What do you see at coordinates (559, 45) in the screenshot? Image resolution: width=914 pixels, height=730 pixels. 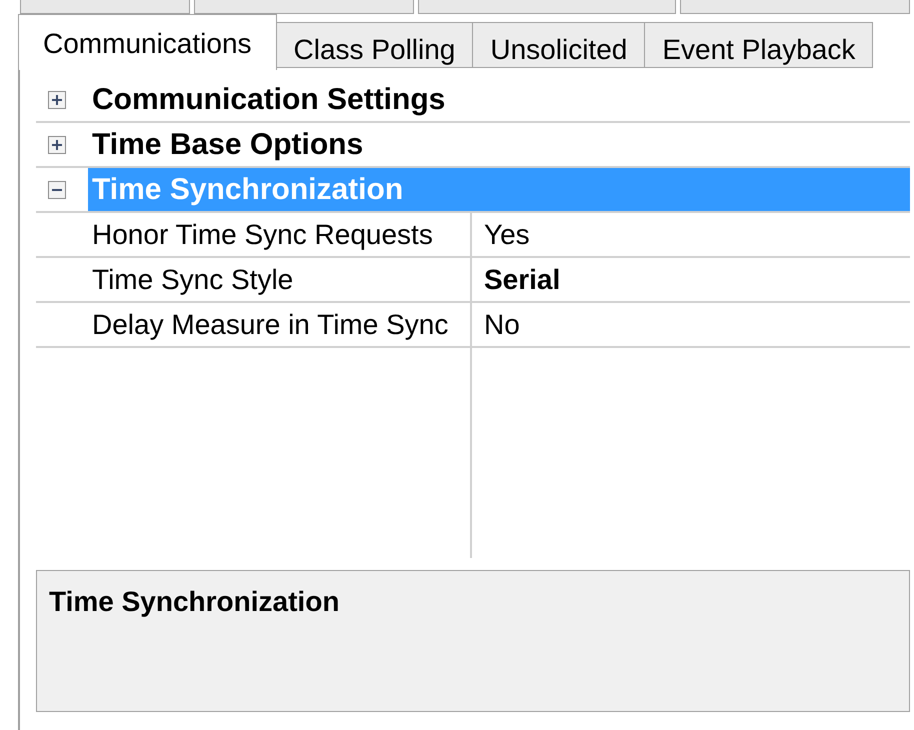 I see `tab: Unsolicited` at bounding box center [559, 45].